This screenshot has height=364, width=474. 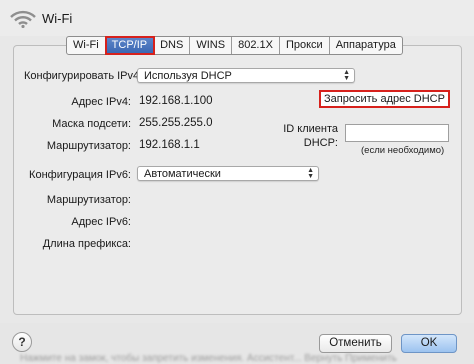 I want to click on tab-proxy: Прокси, so click(x=305, y=45).